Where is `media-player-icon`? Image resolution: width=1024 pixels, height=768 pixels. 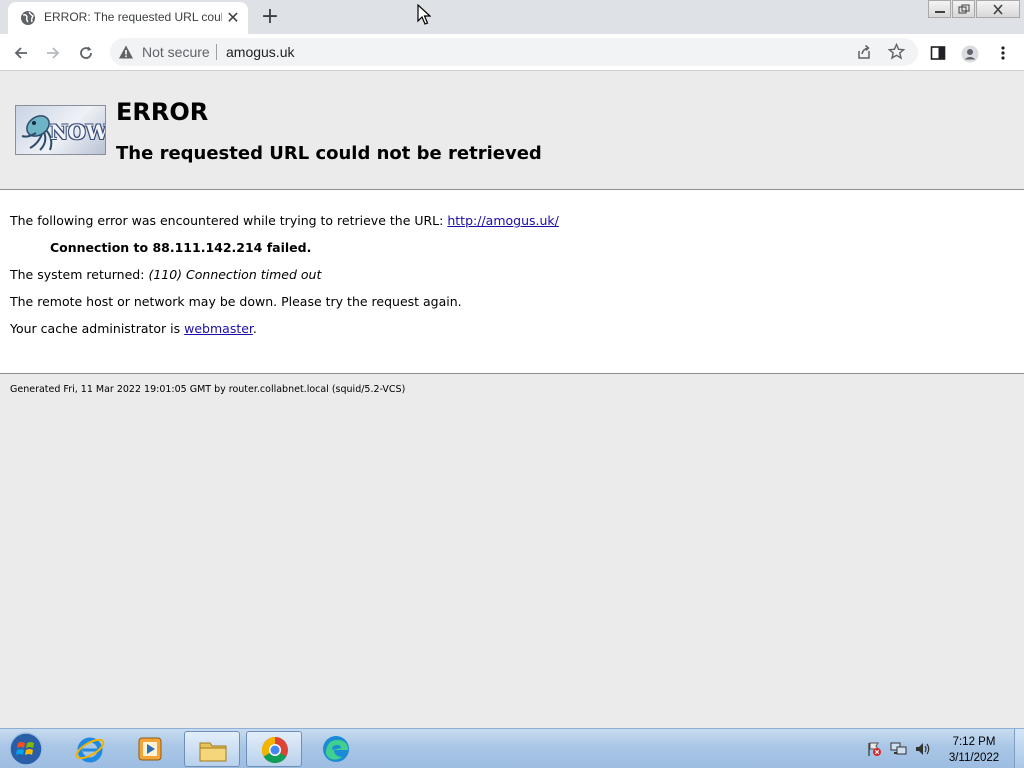
media-player-icon is located at coordinates (150, 749).